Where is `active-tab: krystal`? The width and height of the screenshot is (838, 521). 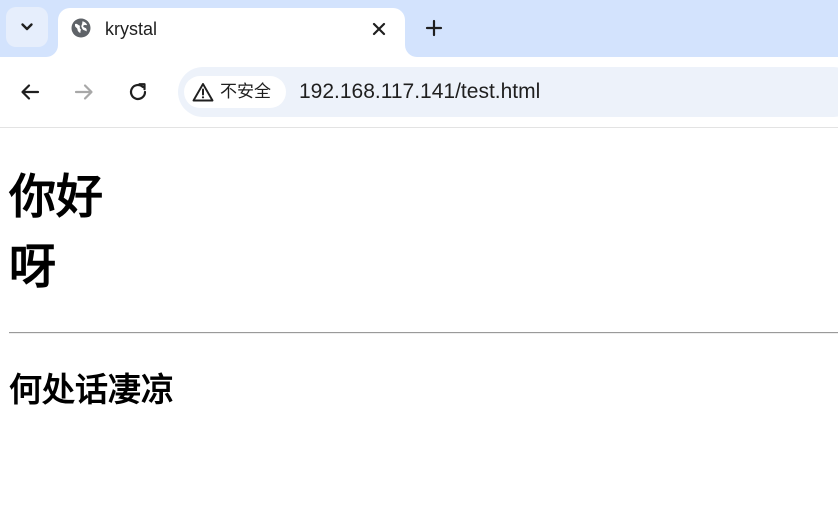
active-tab: krystal is located at coordinates (231, 32).